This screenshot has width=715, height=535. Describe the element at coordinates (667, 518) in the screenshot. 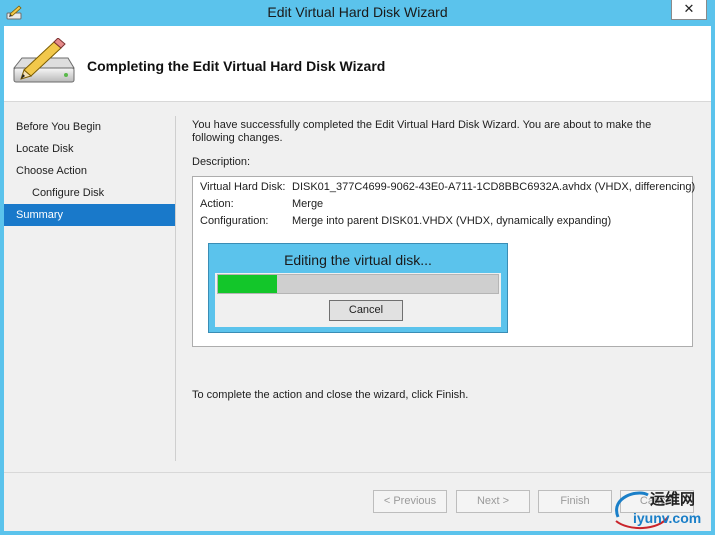

I see `watermark-text-domain: iyunv.com` at that location.